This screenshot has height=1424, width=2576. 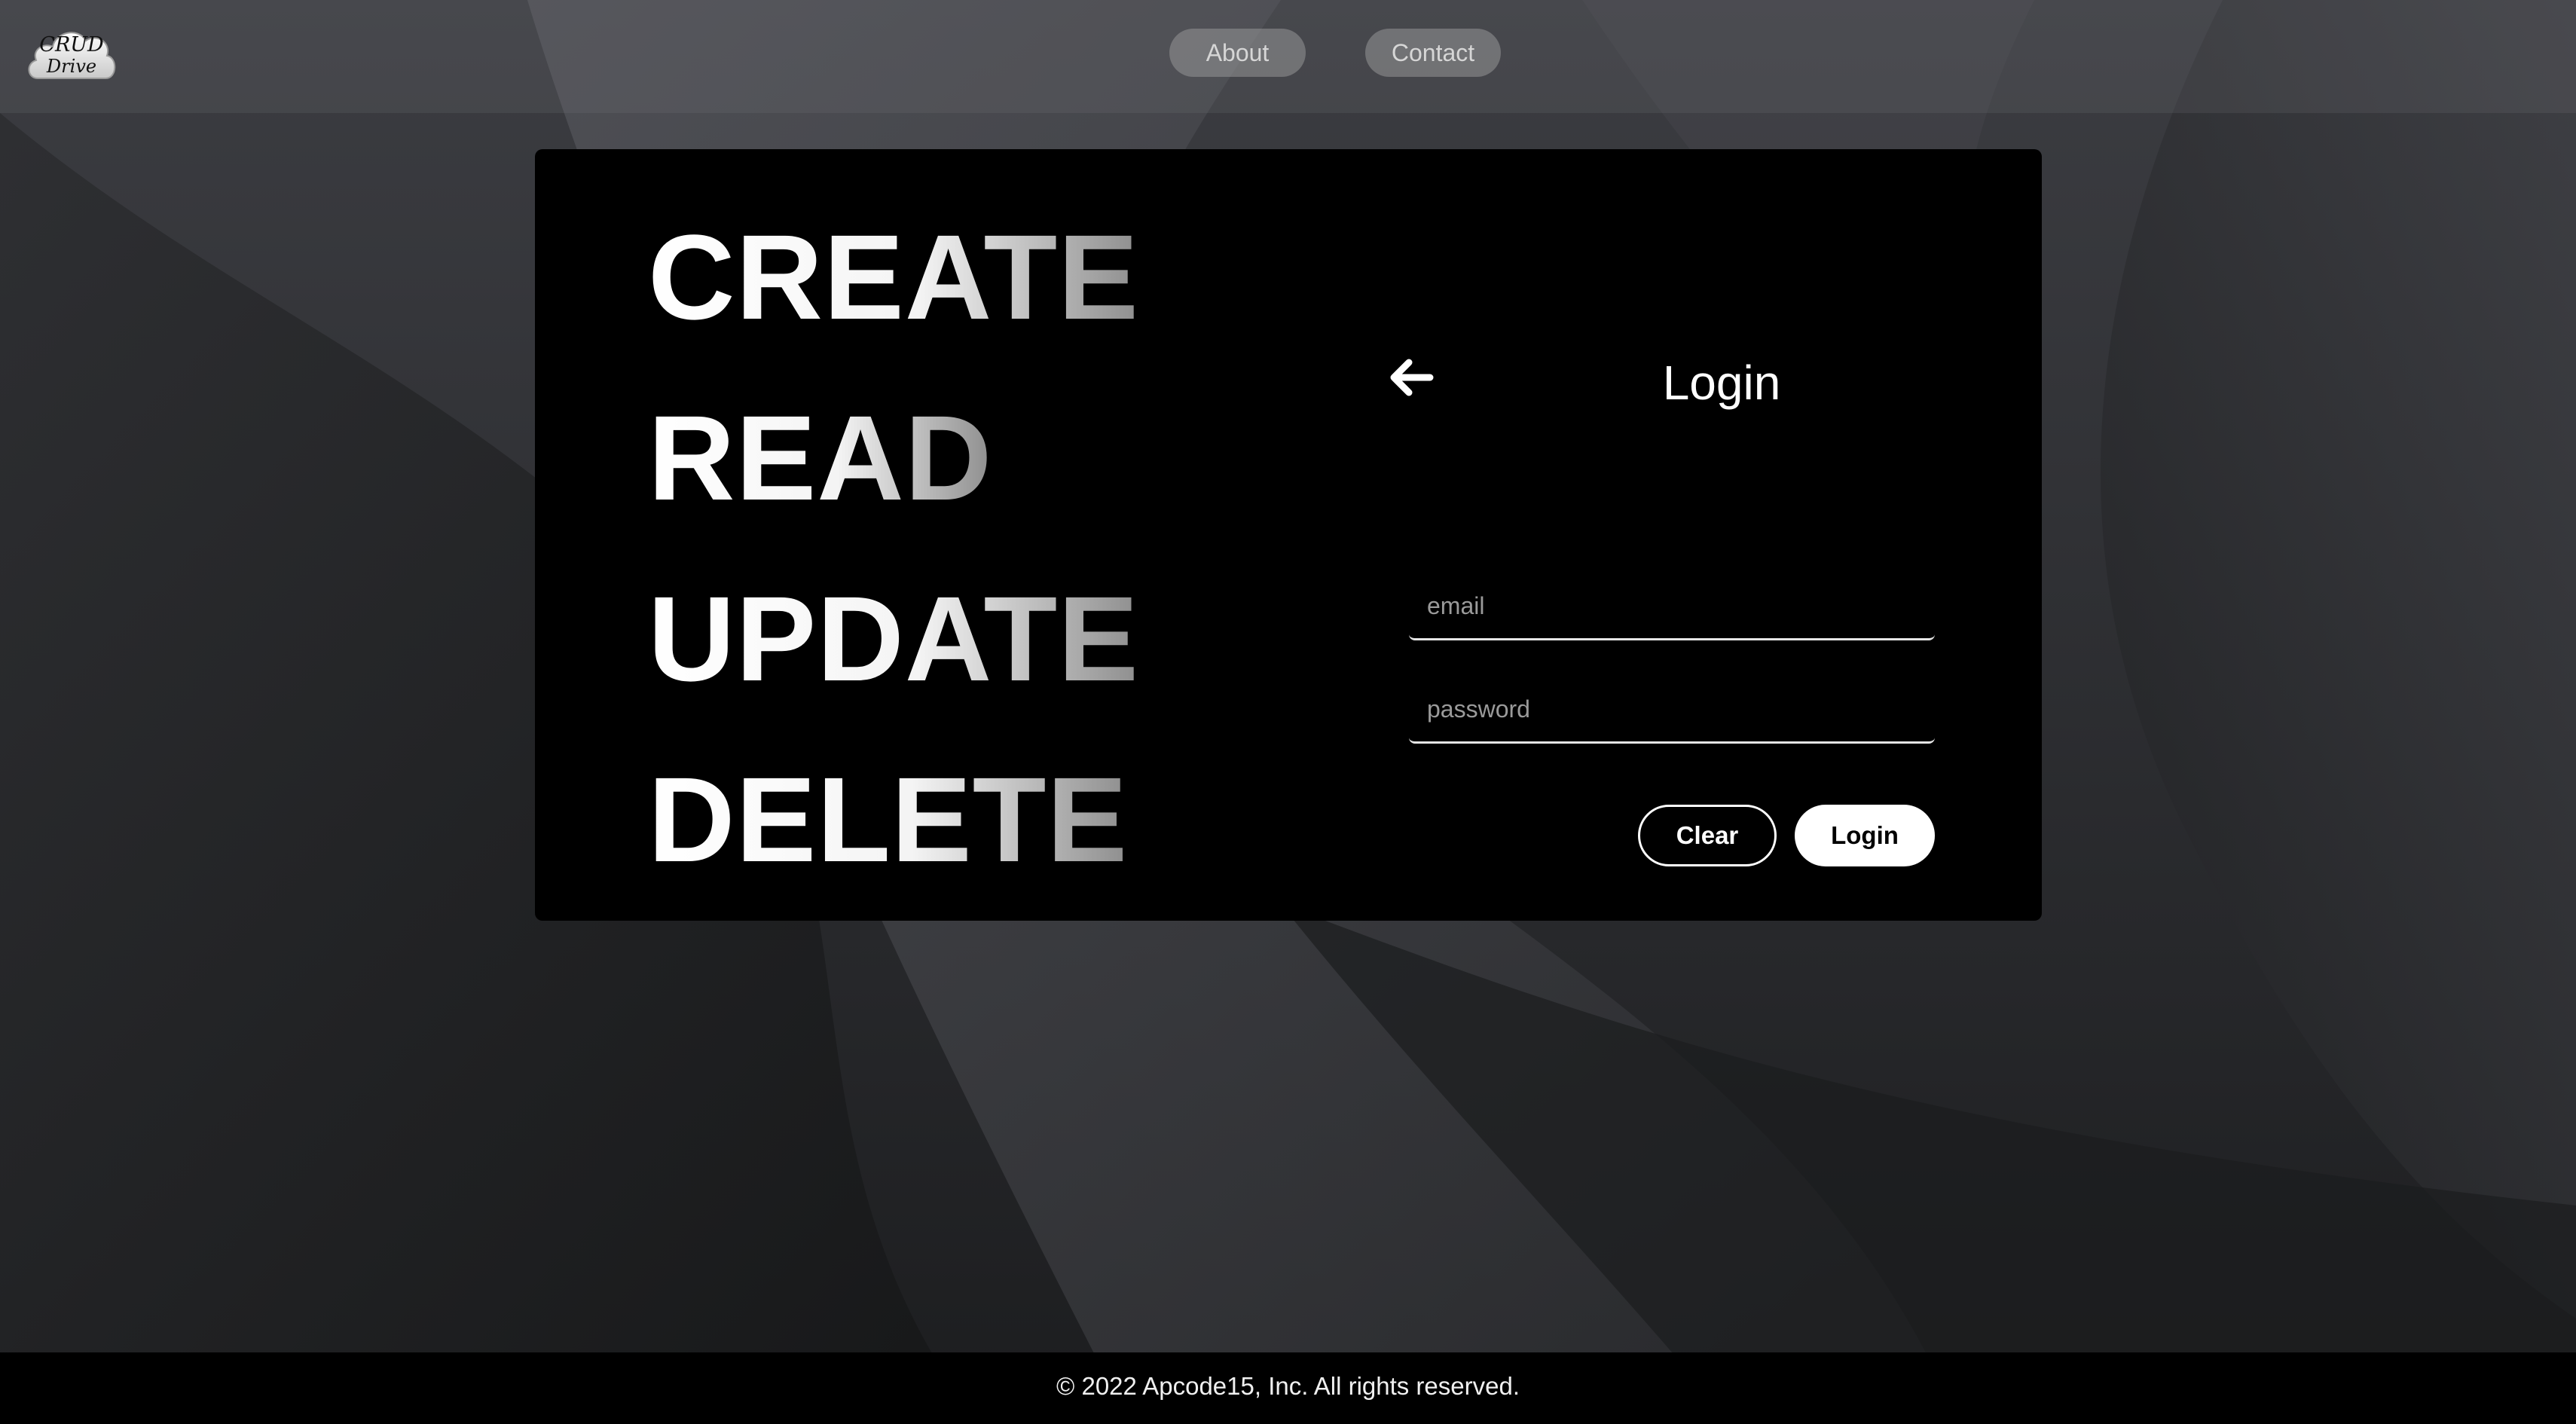 I want to click on nav-about-button: About, so click(x=1237, y=53).